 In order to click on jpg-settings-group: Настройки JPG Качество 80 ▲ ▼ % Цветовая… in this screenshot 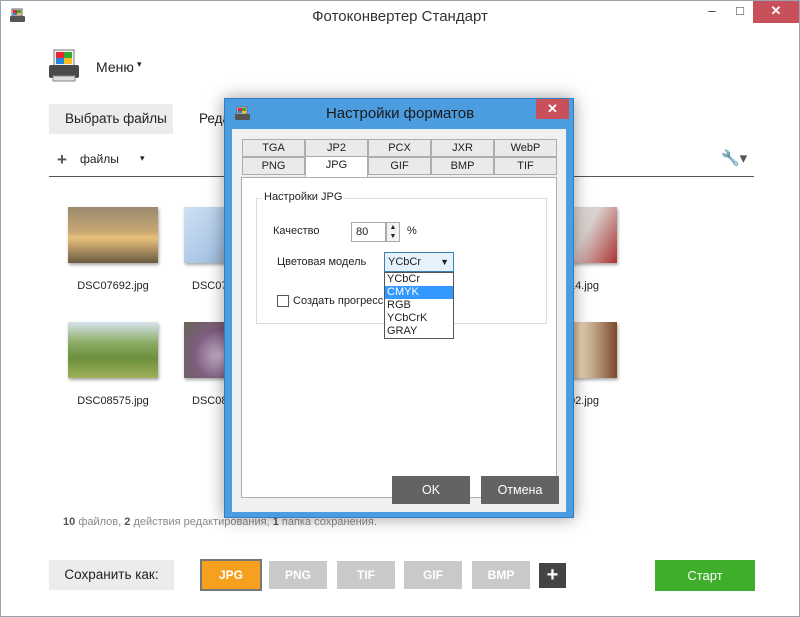, I will do `click(401, 265)`.